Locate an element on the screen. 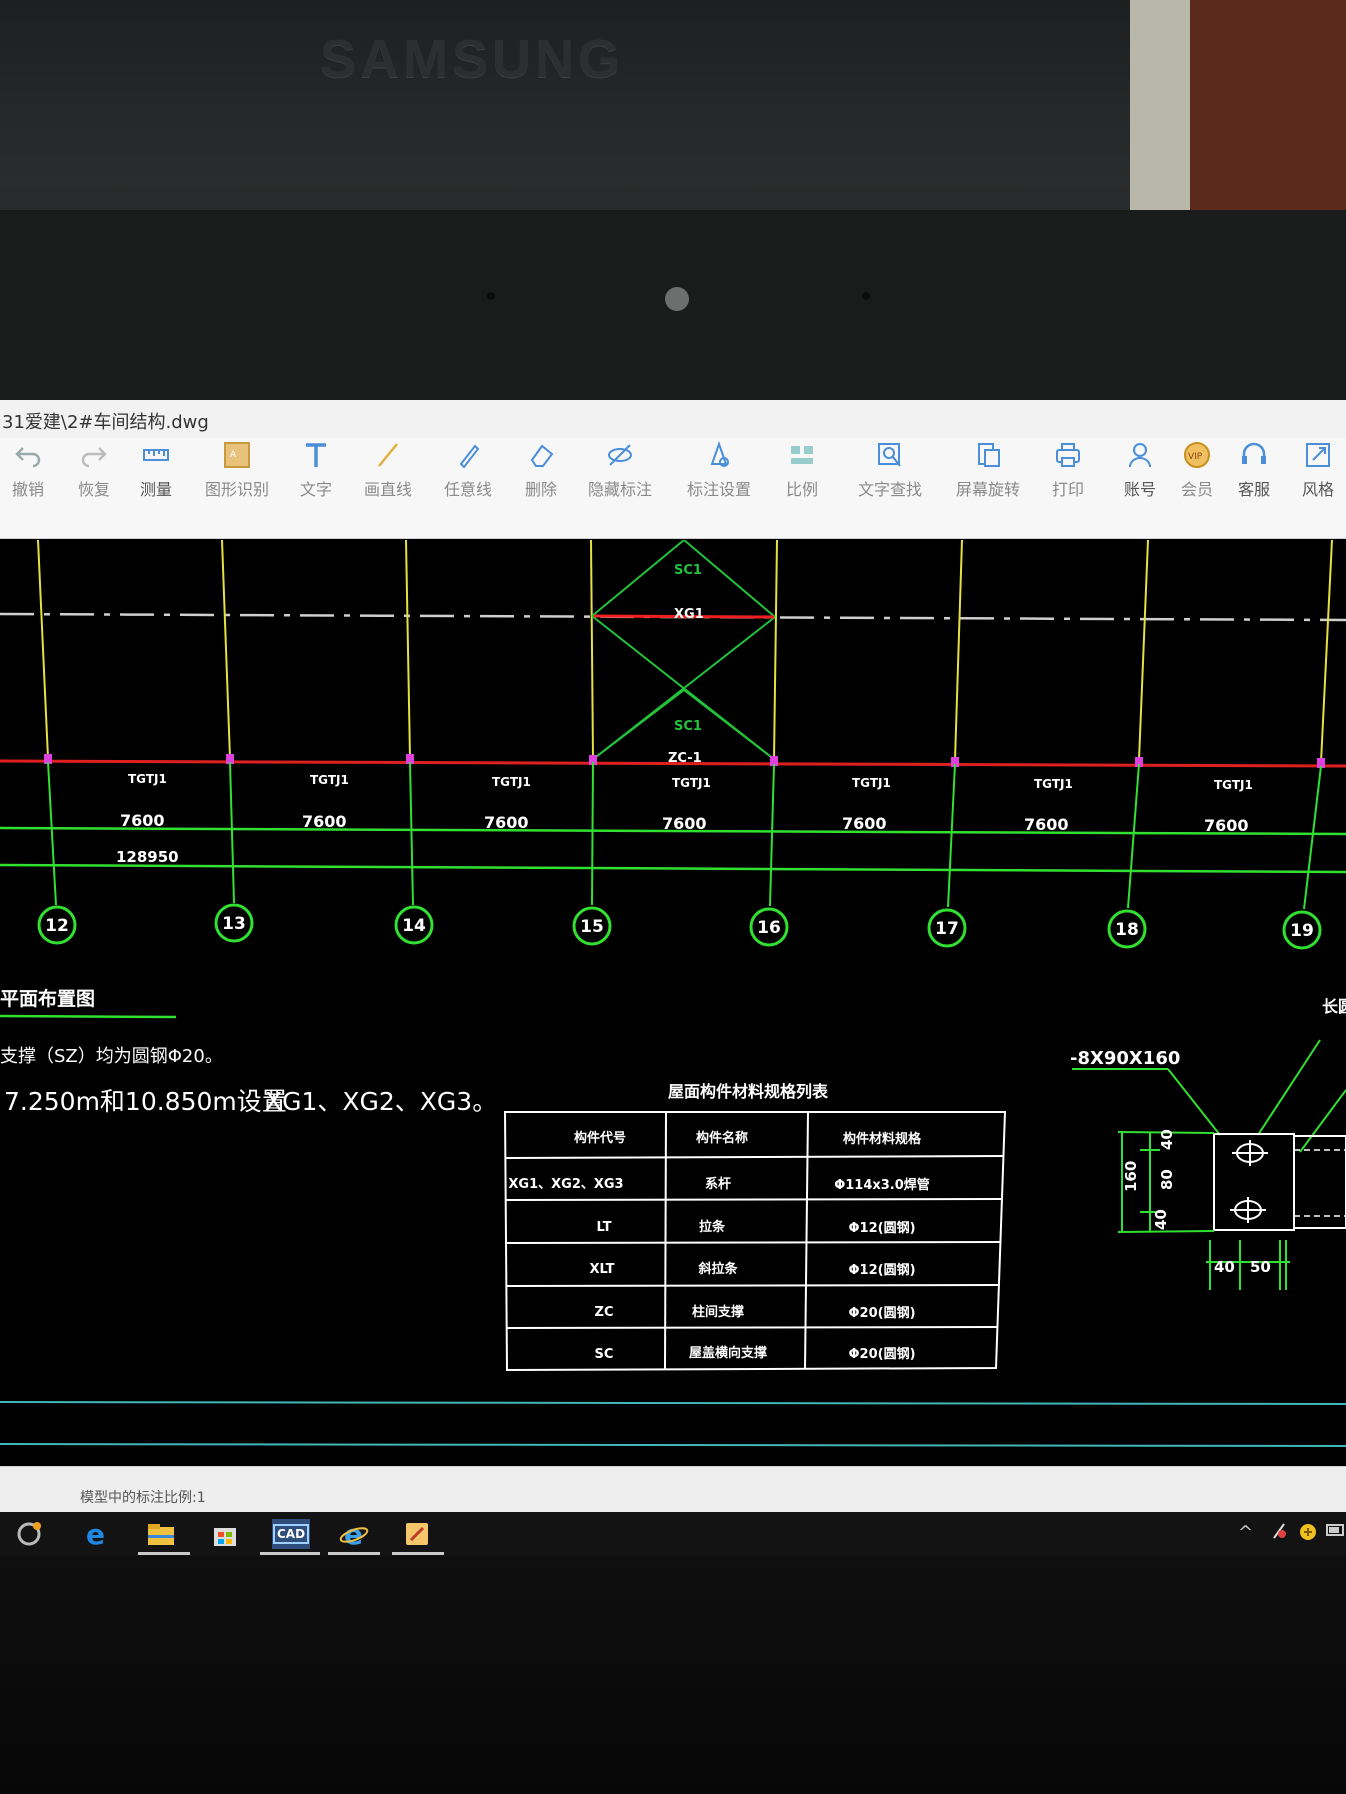  window-titlebar: 31爱建\2#车间结构.dwg is located at coordinates (673, 419).